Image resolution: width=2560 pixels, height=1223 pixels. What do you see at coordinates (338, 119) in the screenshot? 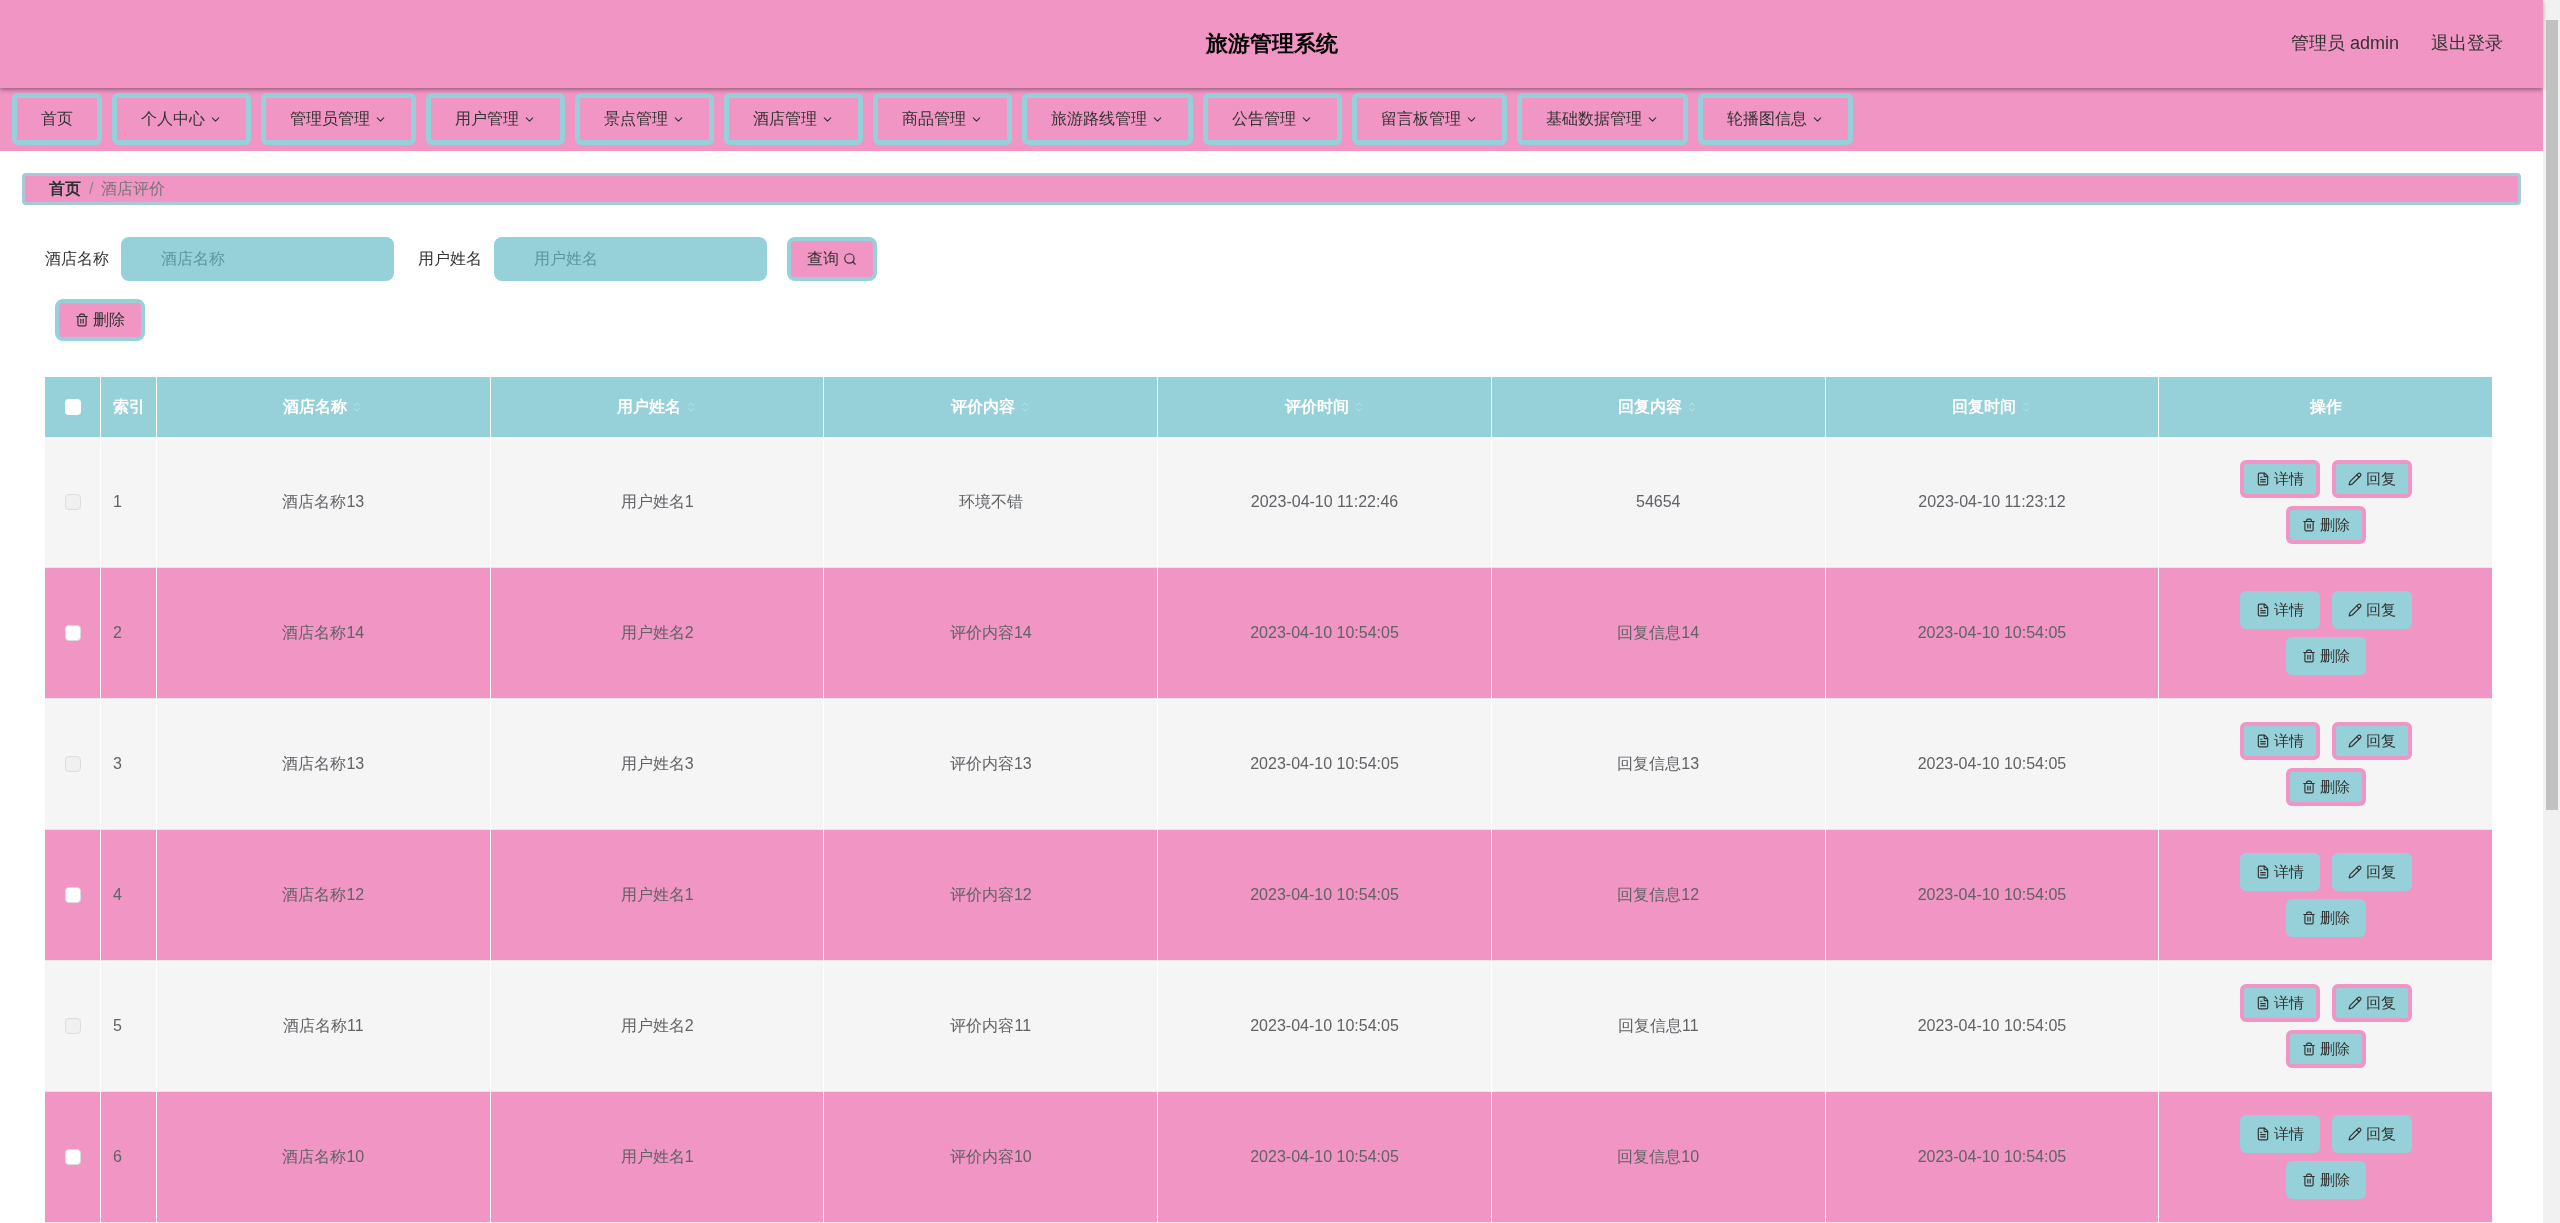
I see `nav-menu-item: 管理员管理` at bounding box center [338, 119].